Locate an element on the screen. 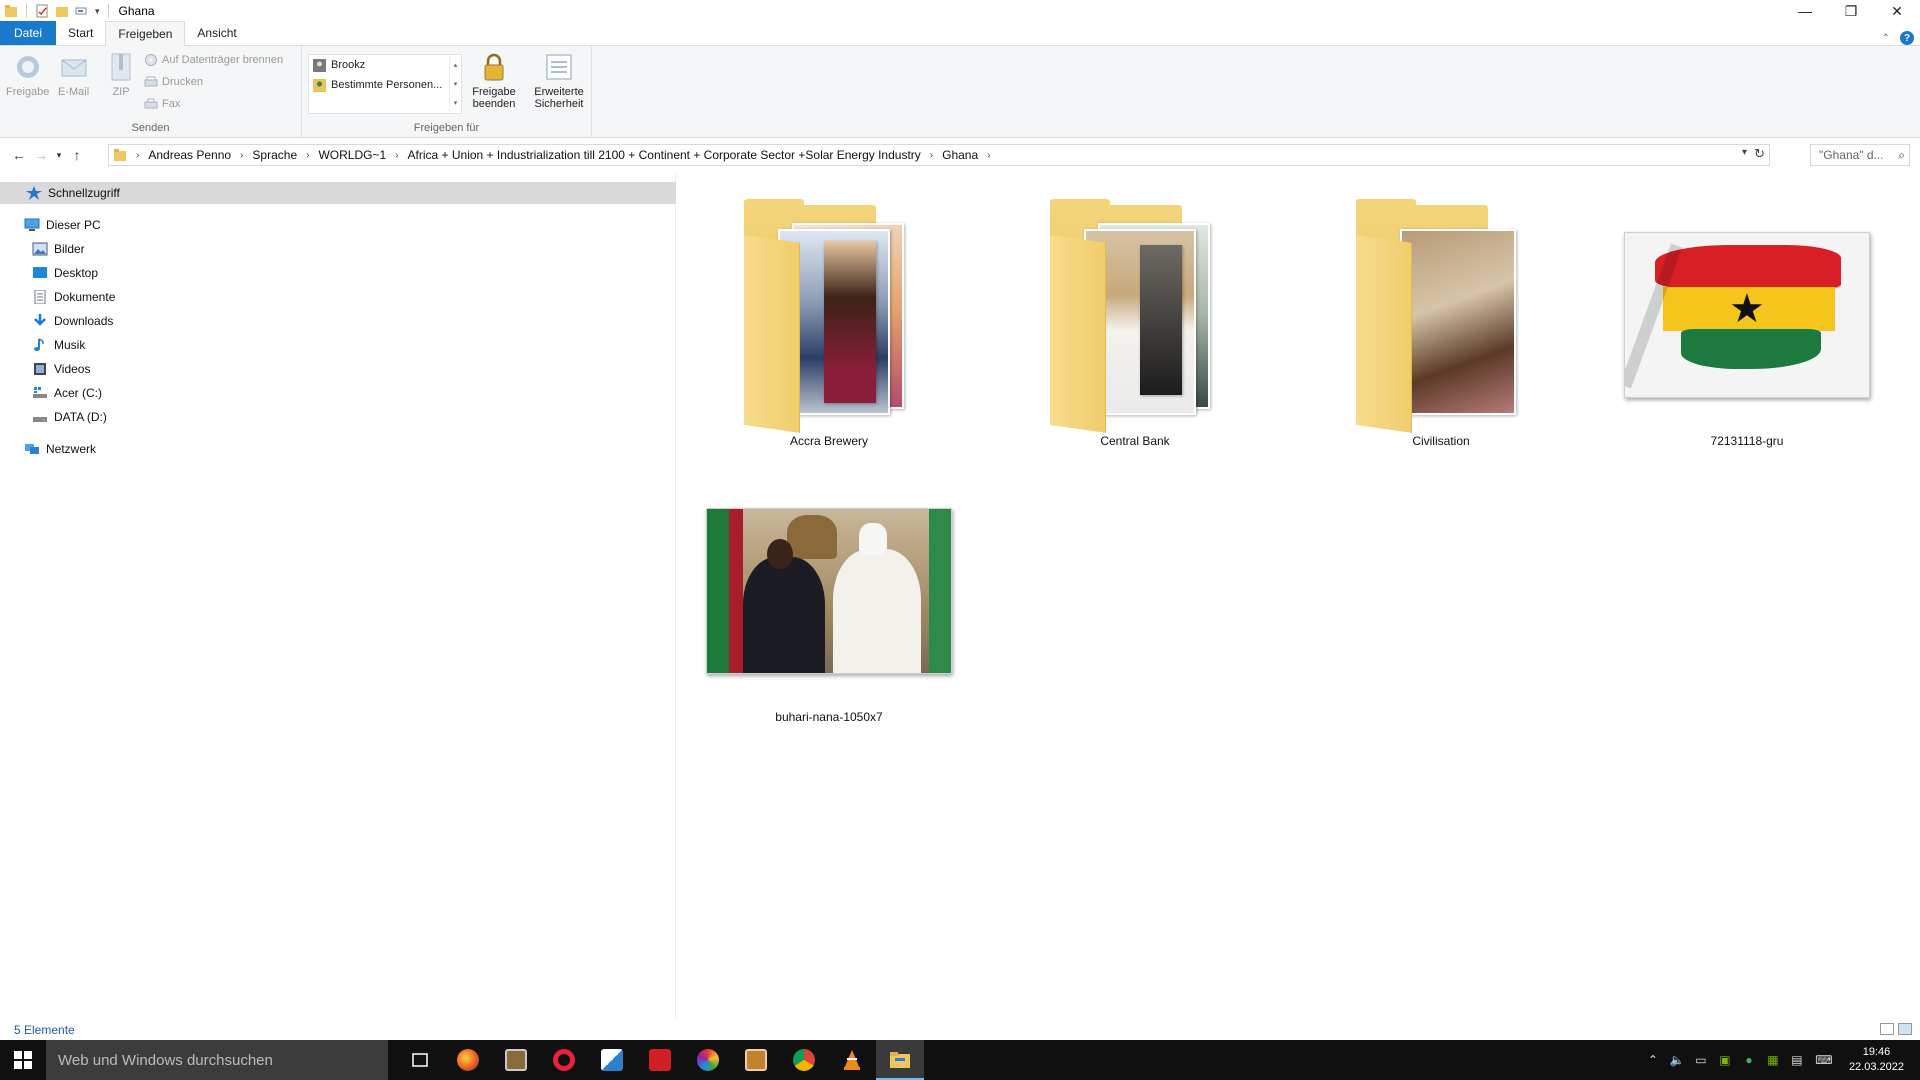 This screenshot has width=1920, height=1080. breadcrumb-sprache: Sprache › is located at coordinates (285, 155).